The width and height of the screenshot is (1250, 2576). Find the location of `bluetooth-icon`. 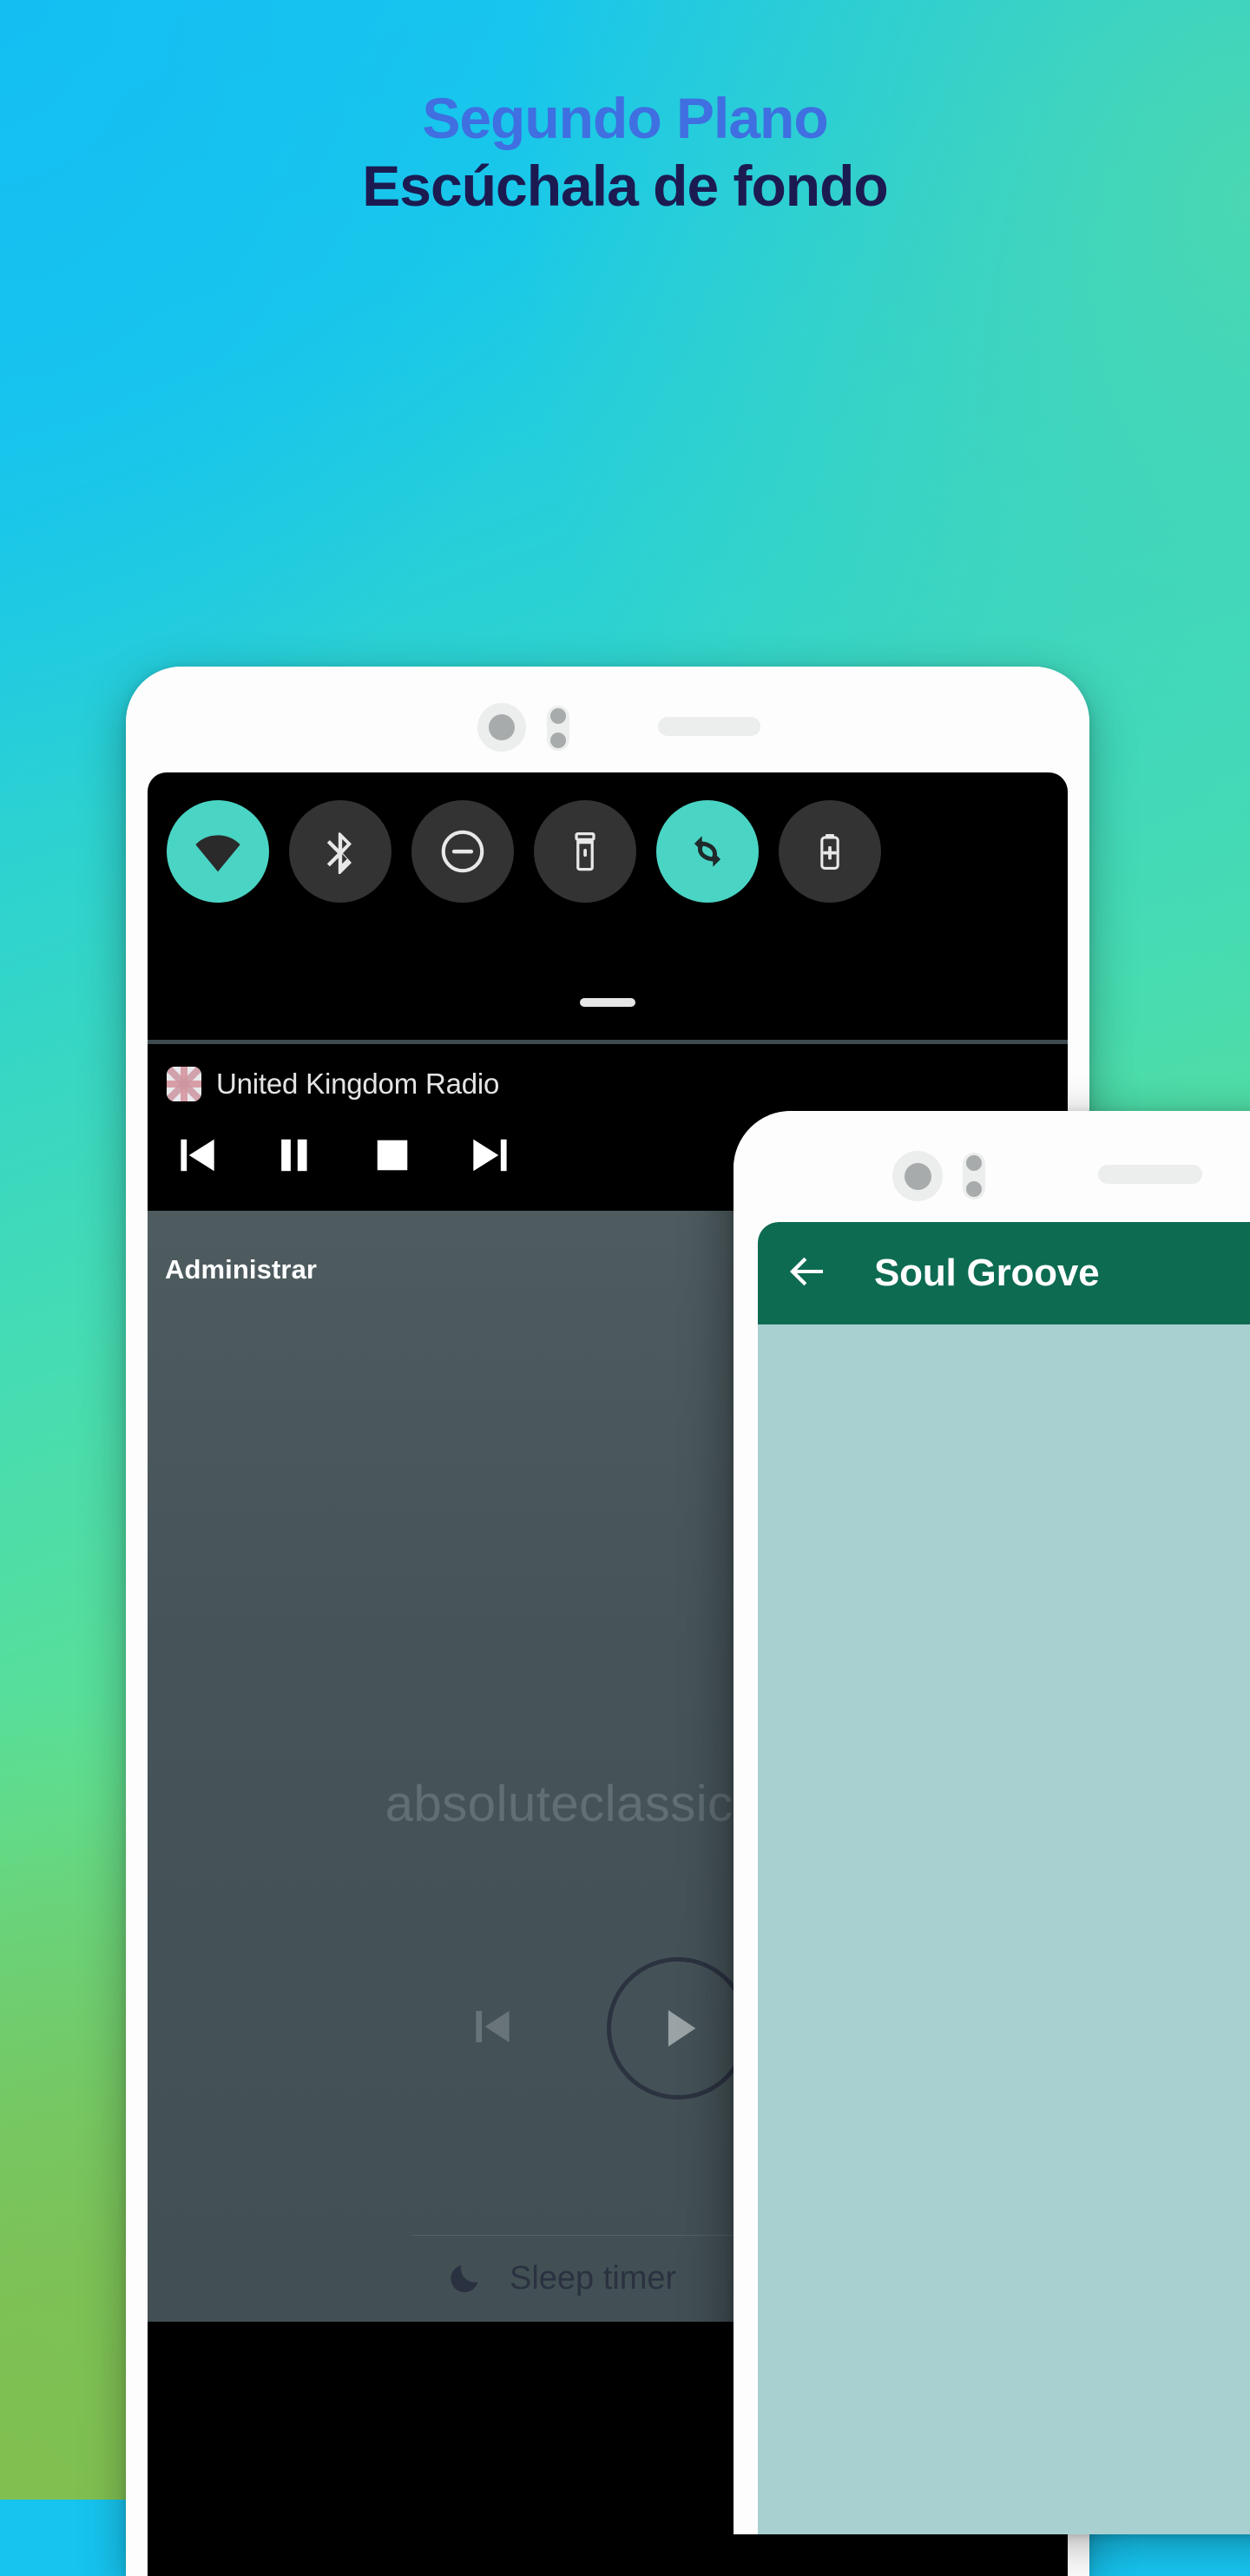

bluetooth-icon is located at coordinates (340, 851).